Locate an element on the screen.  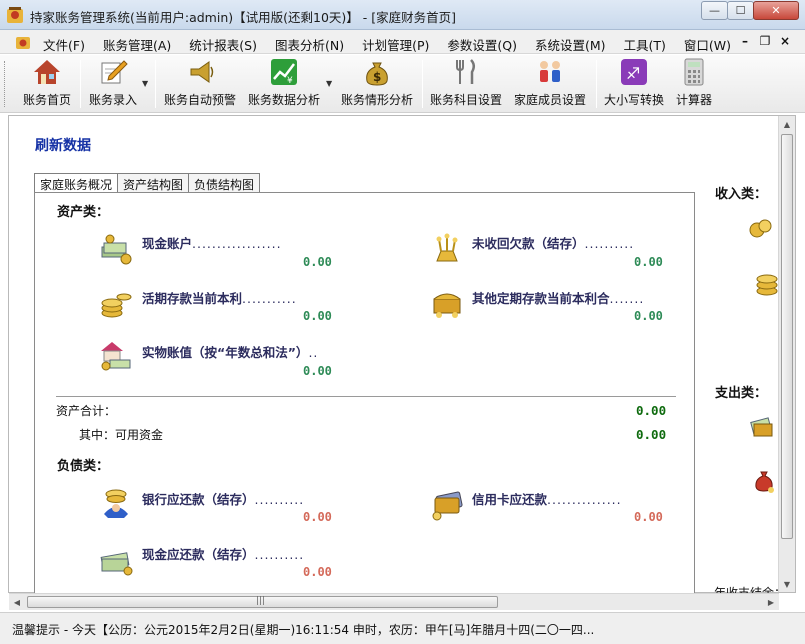
scroll-right-icon: ▶ is located at coordinates (771, 602).